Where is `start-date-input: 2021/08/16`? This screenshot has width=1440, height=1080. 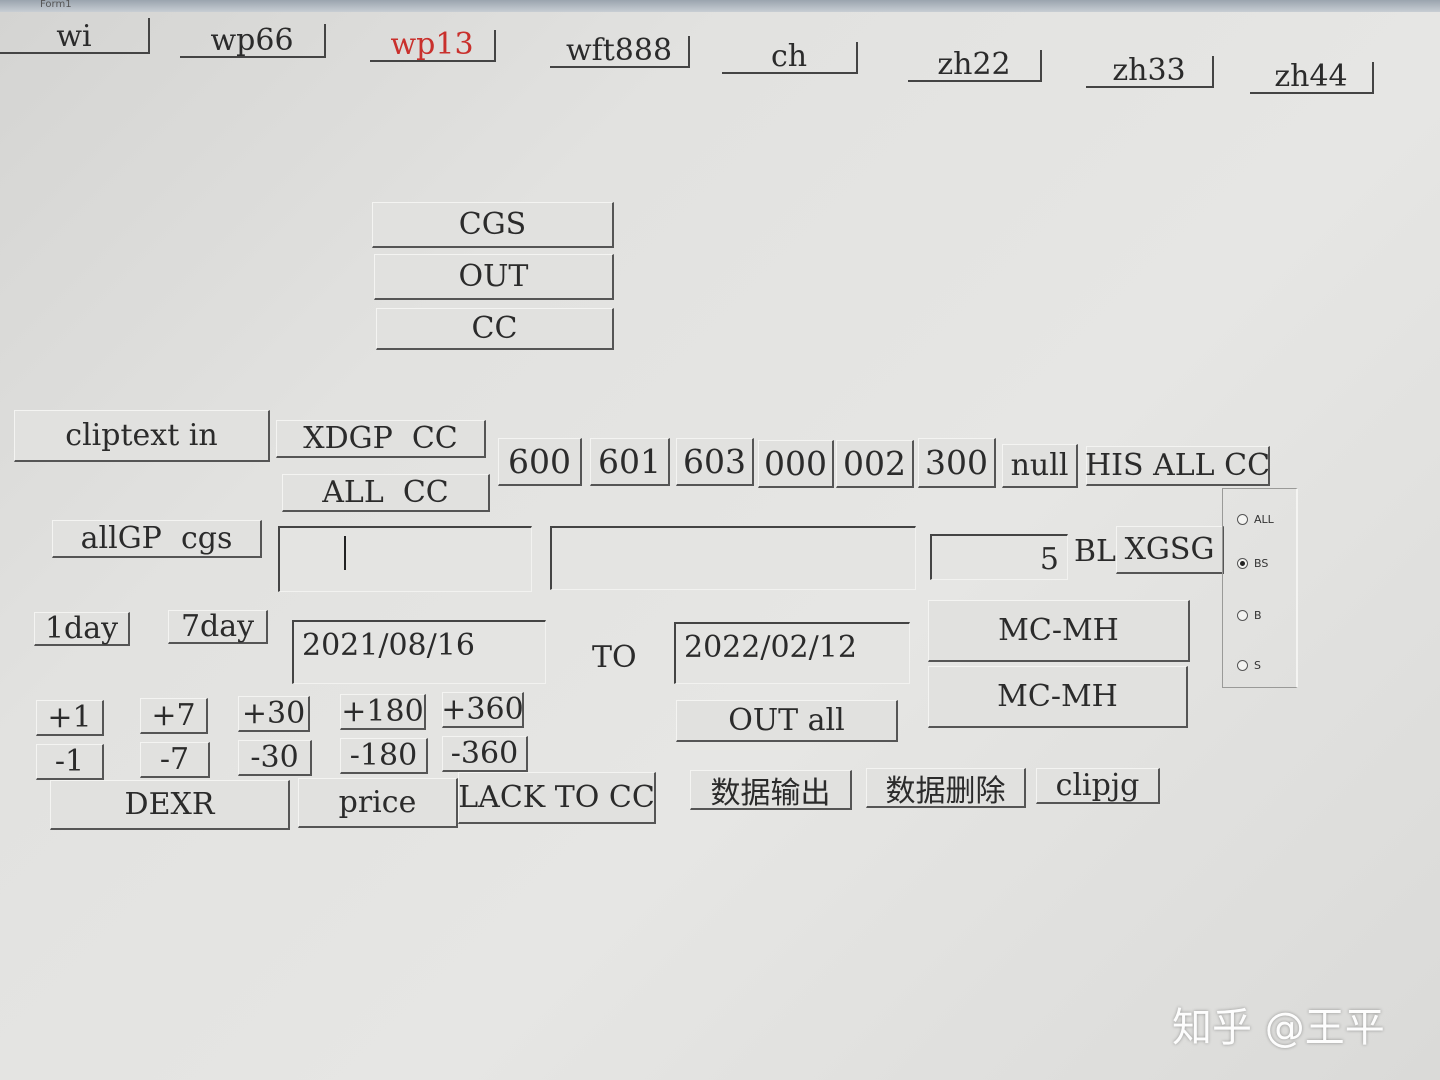
start-date-input: 2021/08/16 is located at coordinates (419, 652).